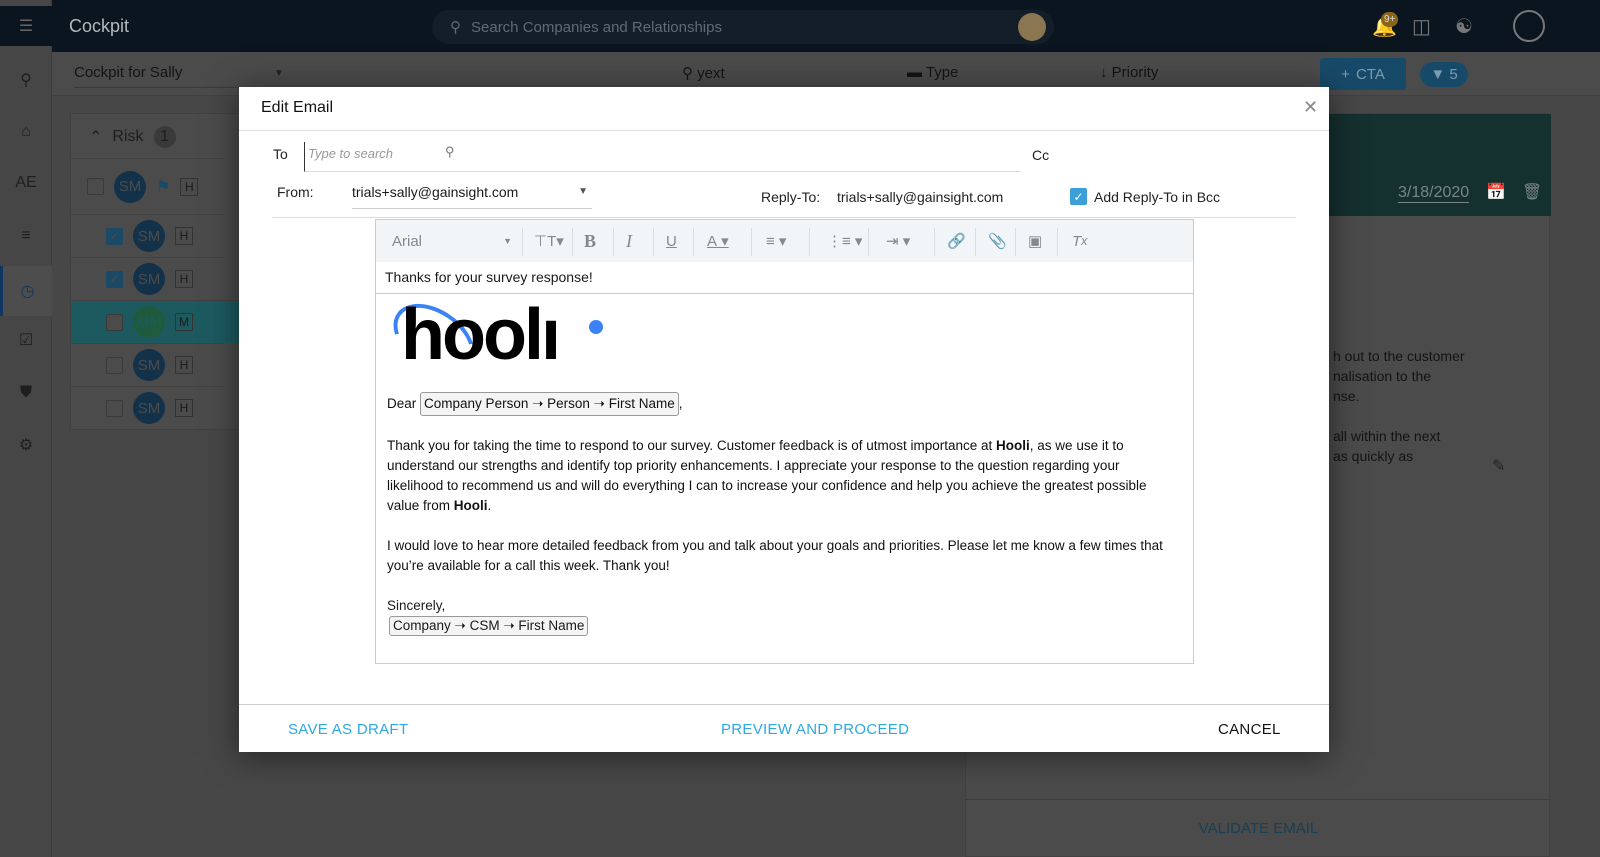 The height and width of the screenshot is (857, 1600). What do you see at coordinates (1363, 74) in the screenshot?
I see `add-cta-button: + CTA` at bounding box center [1363, 74].